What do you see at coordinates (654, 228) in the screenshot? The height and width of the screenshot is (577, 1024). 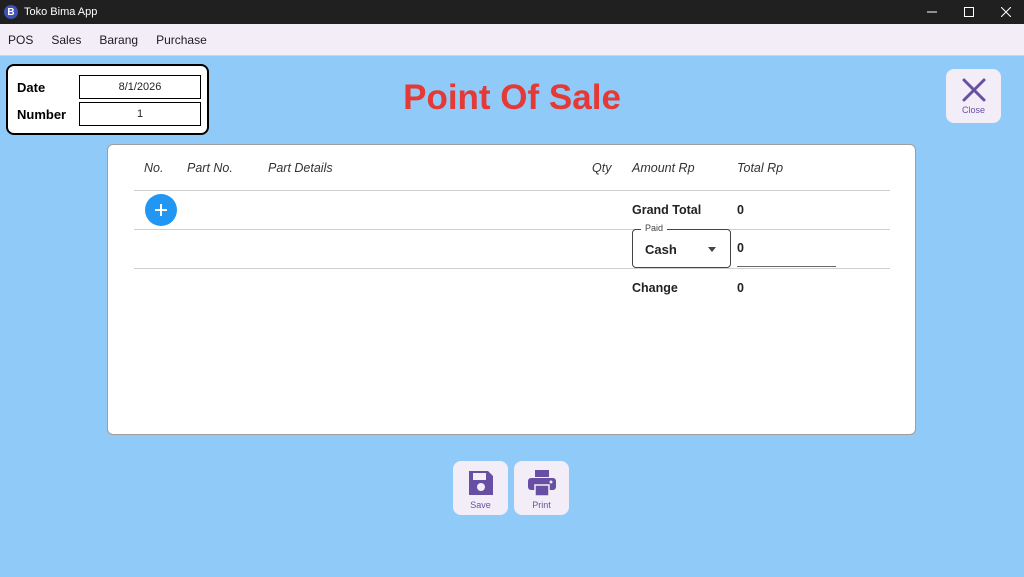 I see `paid-label: Paid` at bounding box center [654, 228].